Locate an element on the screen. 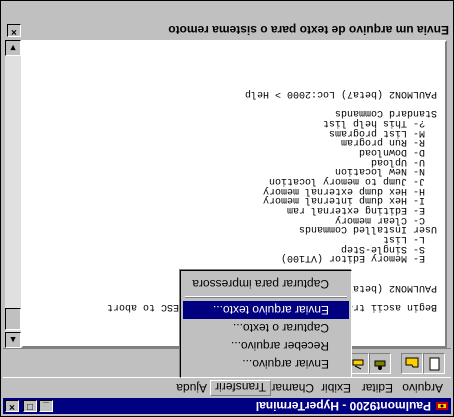 This screenshot has width=454, height=417. terminal-line: D- Download is located at coordinates (397, 151).